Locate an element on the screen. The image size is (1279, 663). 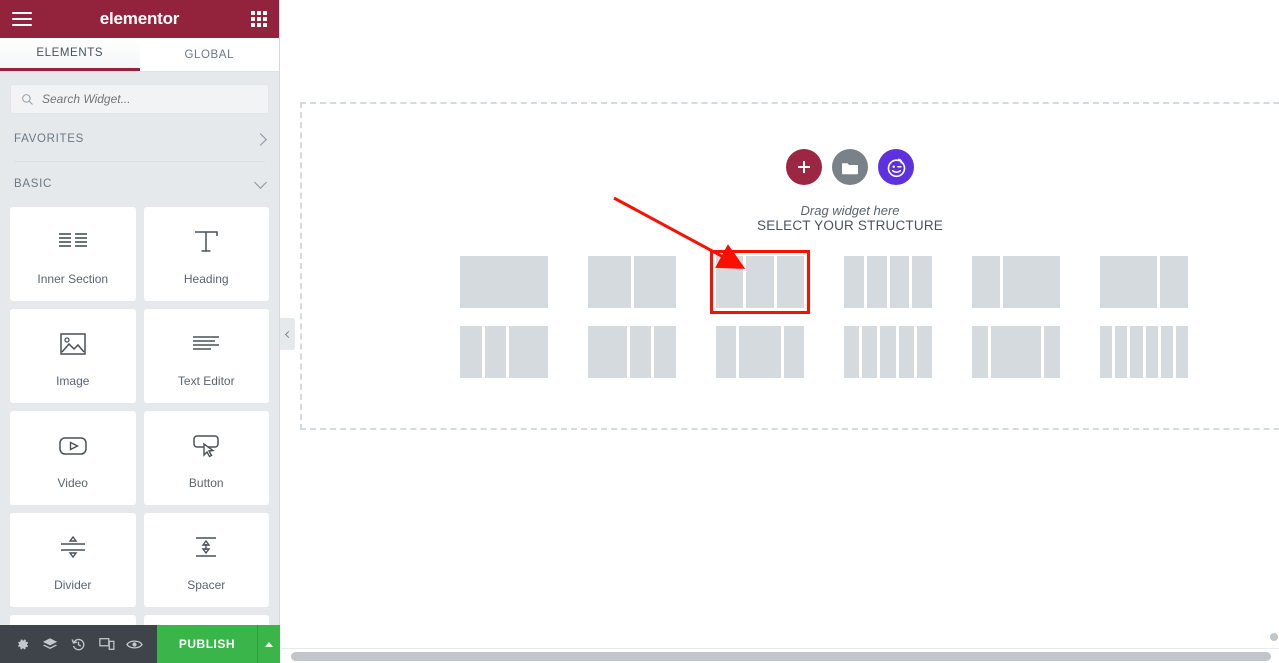
preview-eye-icon is located at coordinates (135, 644).